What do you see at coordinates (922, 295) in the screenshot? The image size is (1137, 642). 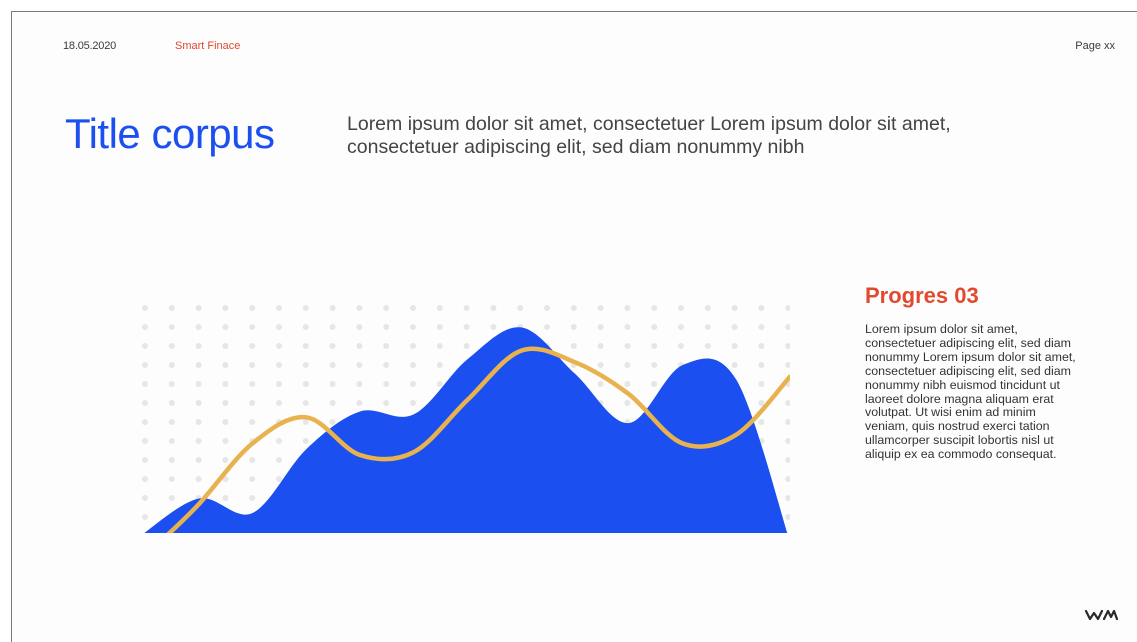 I see `side-heading: Progres 03` at bounding box center [922, 295].